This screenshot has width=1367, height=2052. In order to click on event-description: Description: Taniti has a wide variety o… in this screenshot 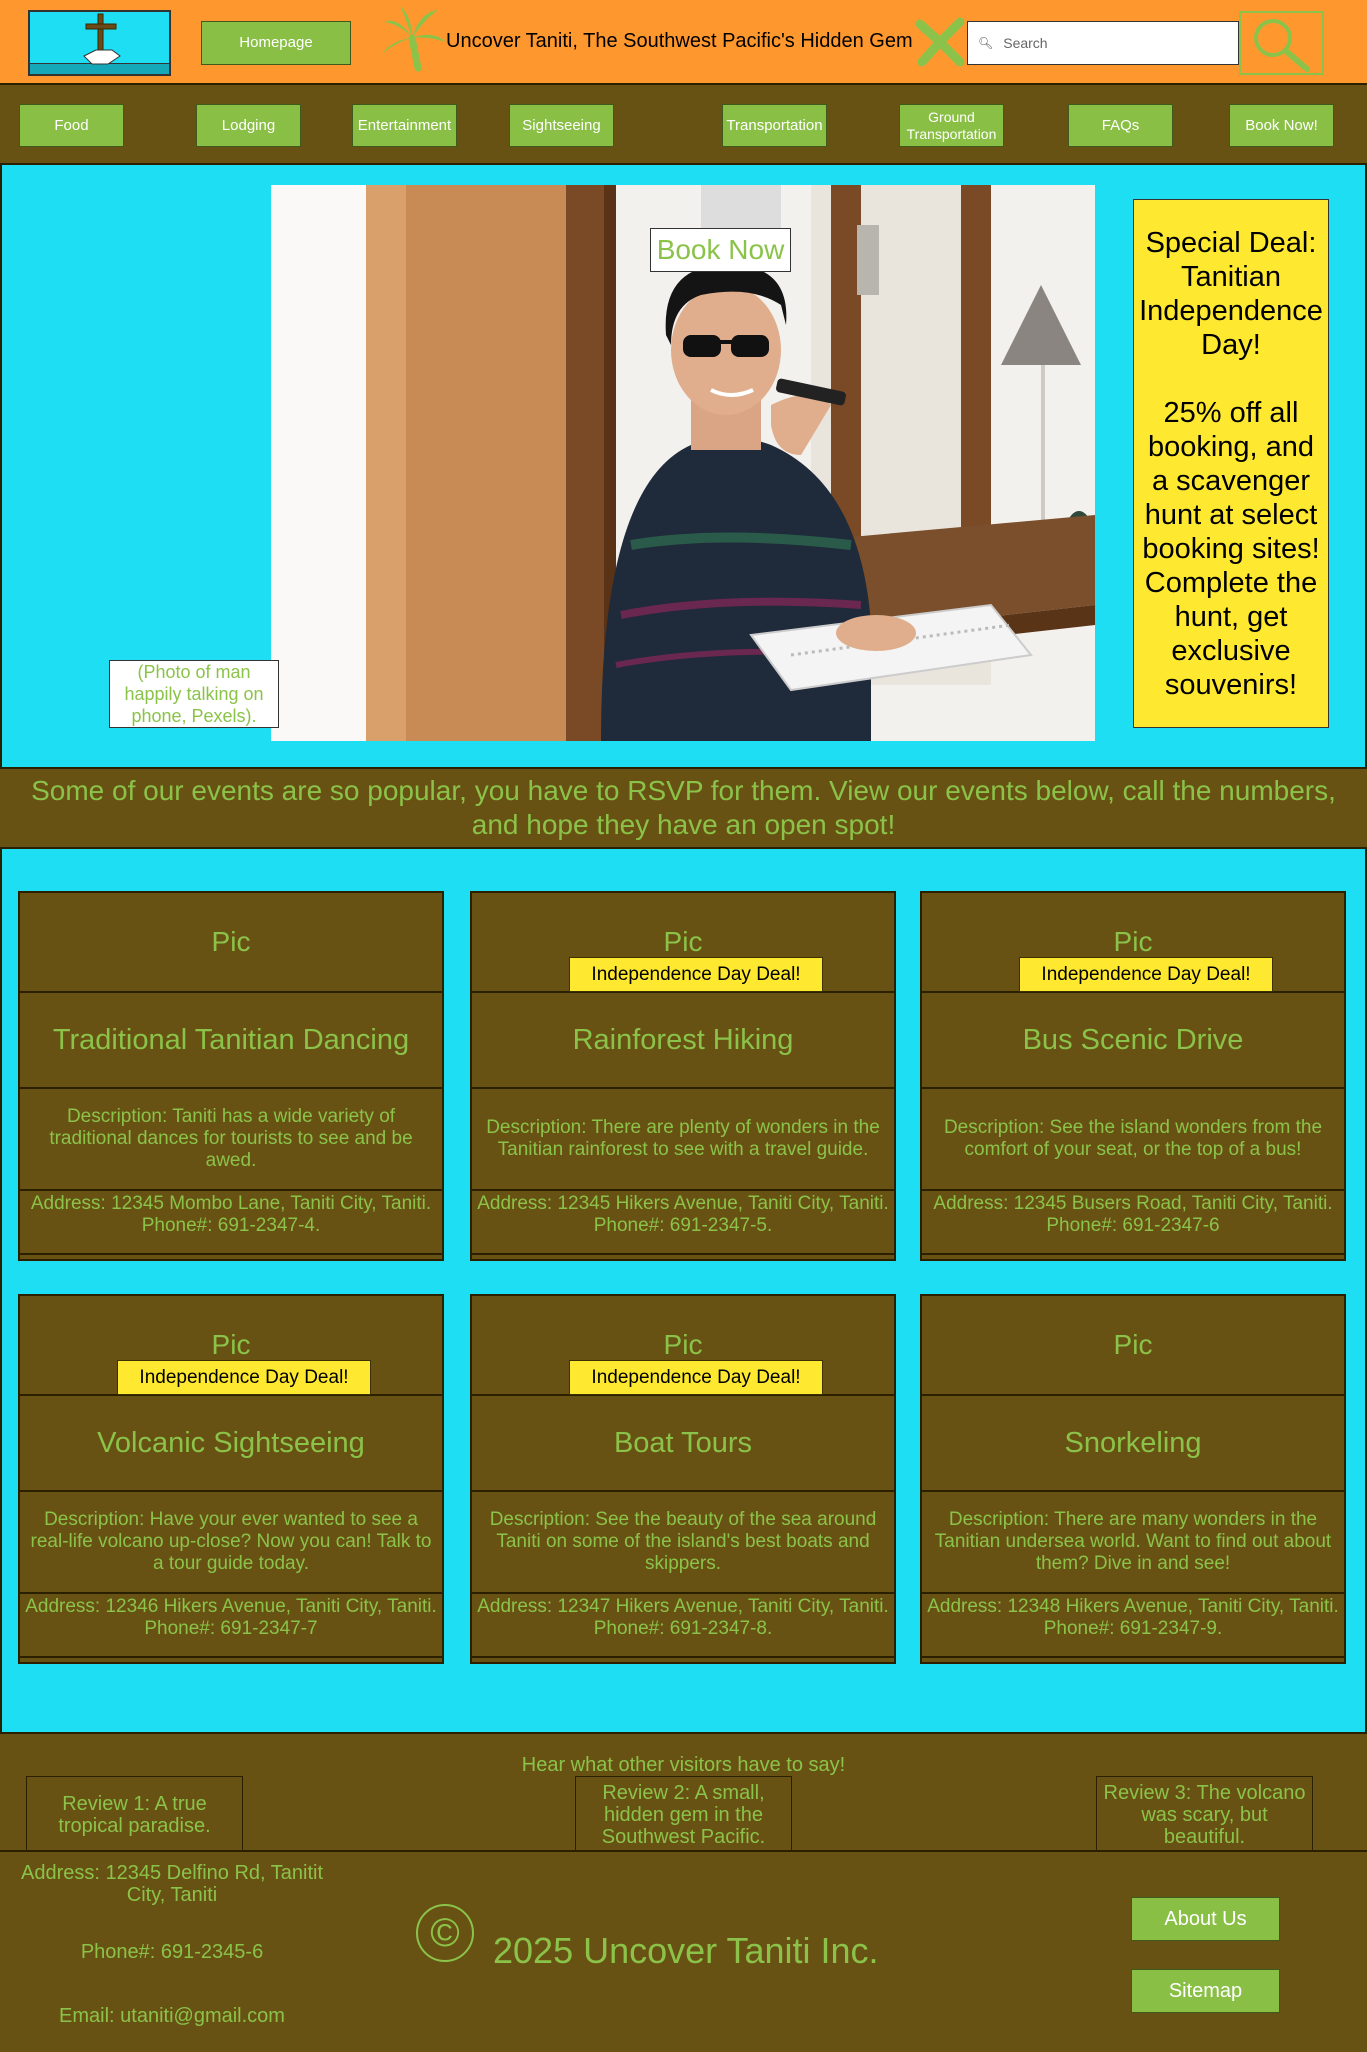, I will do `click(231, 1140)`.